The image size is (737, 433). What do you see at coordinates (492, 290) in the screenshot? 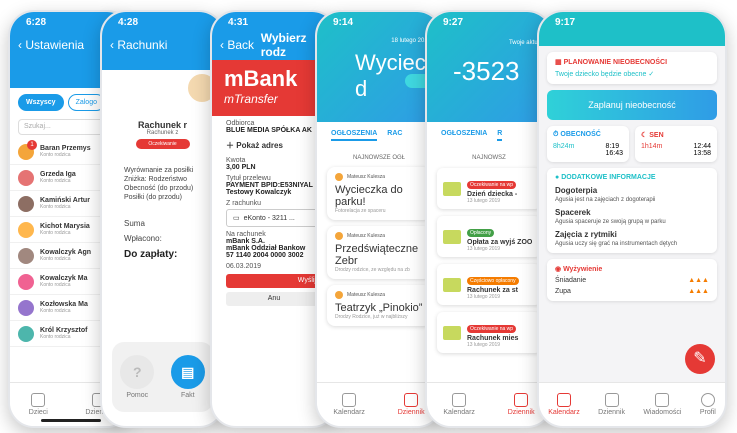
I see `bill-title: Rachunek za st` at bounding box center [492, 290].